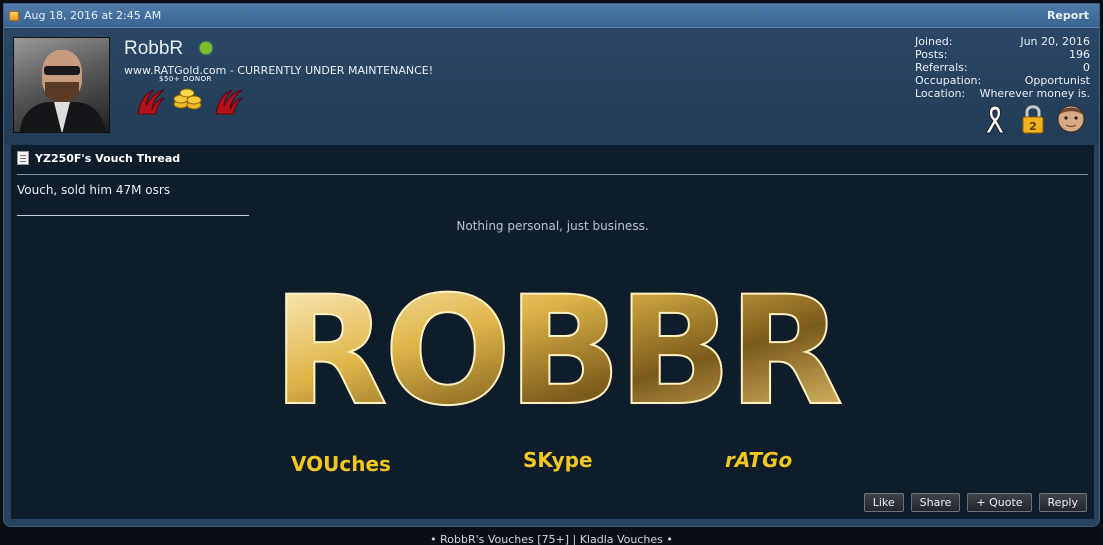 The width and height of the screenshot is (1103, 545). Describe the element at coordinates (935, 502) in the screenshot. I see `share-button: Share` at that location.